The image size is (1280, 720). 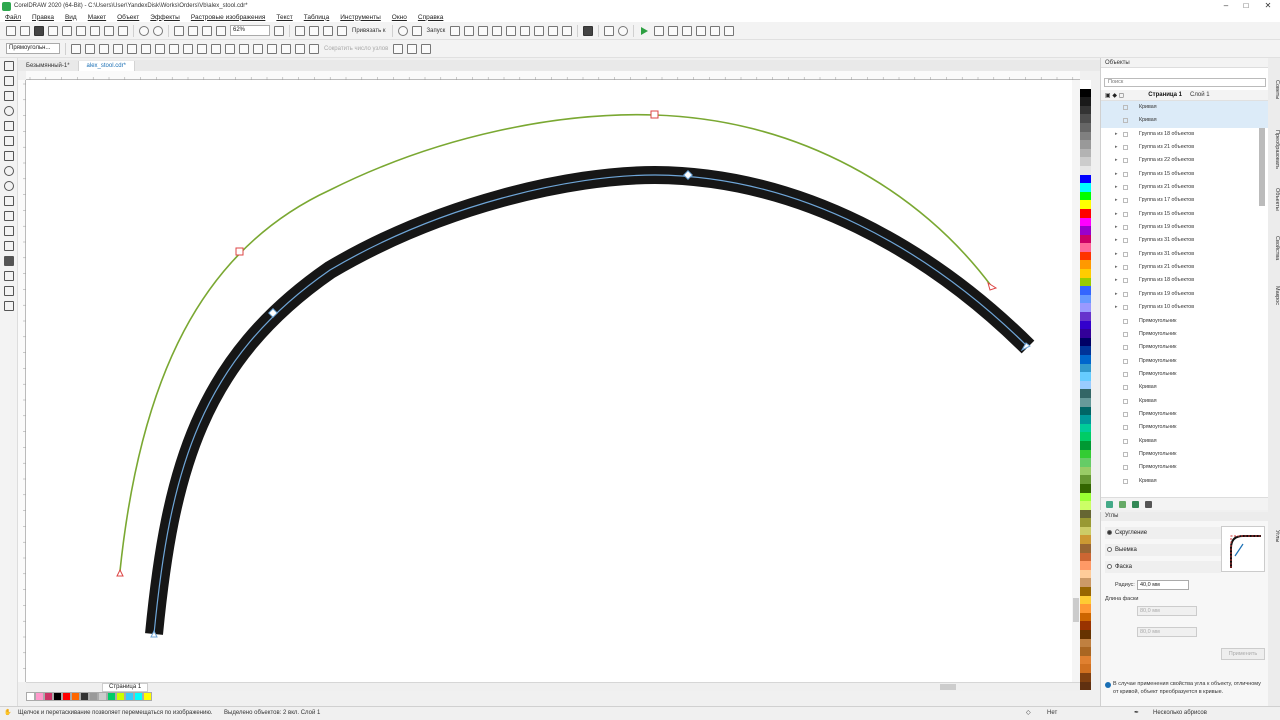 What do you see at coordinates (701, 30) in the screenshot?
I see `macro-manager-icon` at bounding box center [701, 30].